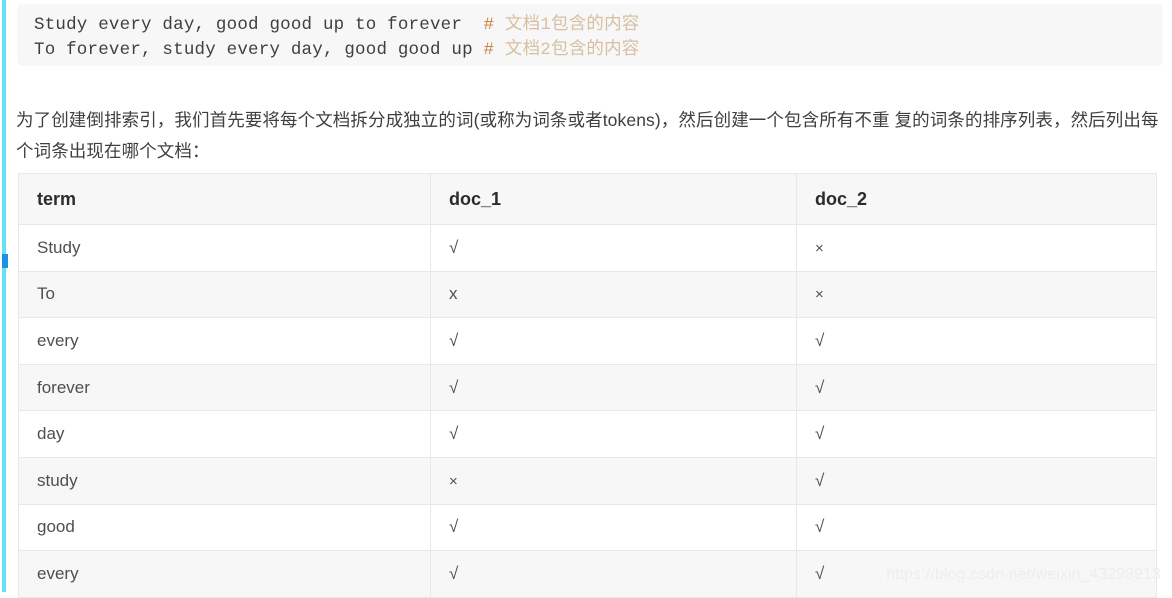 The width and height of the screenshot is (1172, 598). Describe the element at coordinates (224, 199) in the screenshot. I see `table-header-term: term` at that location.